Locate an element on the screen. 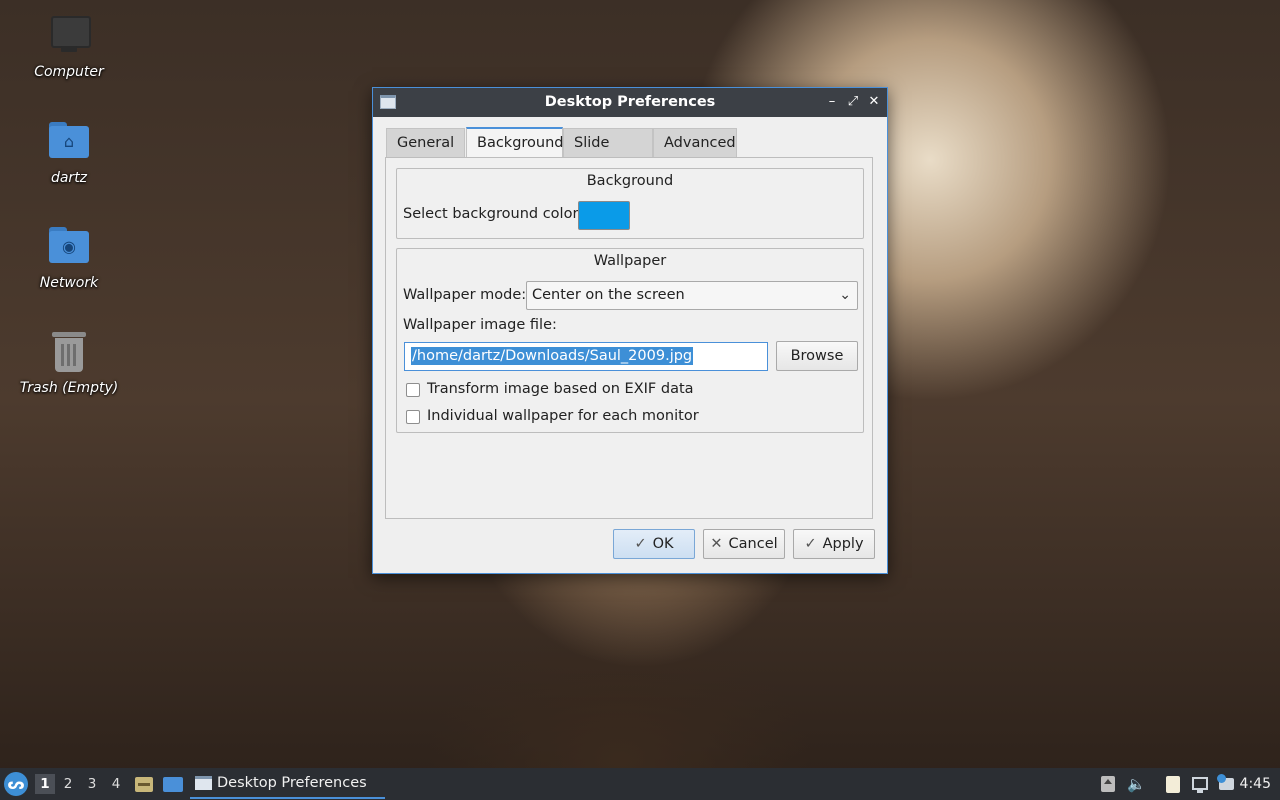 The height and width of the screenshot is (800, 1280). home-folder-icon: ⌂ is located at coordinates (69, 142).